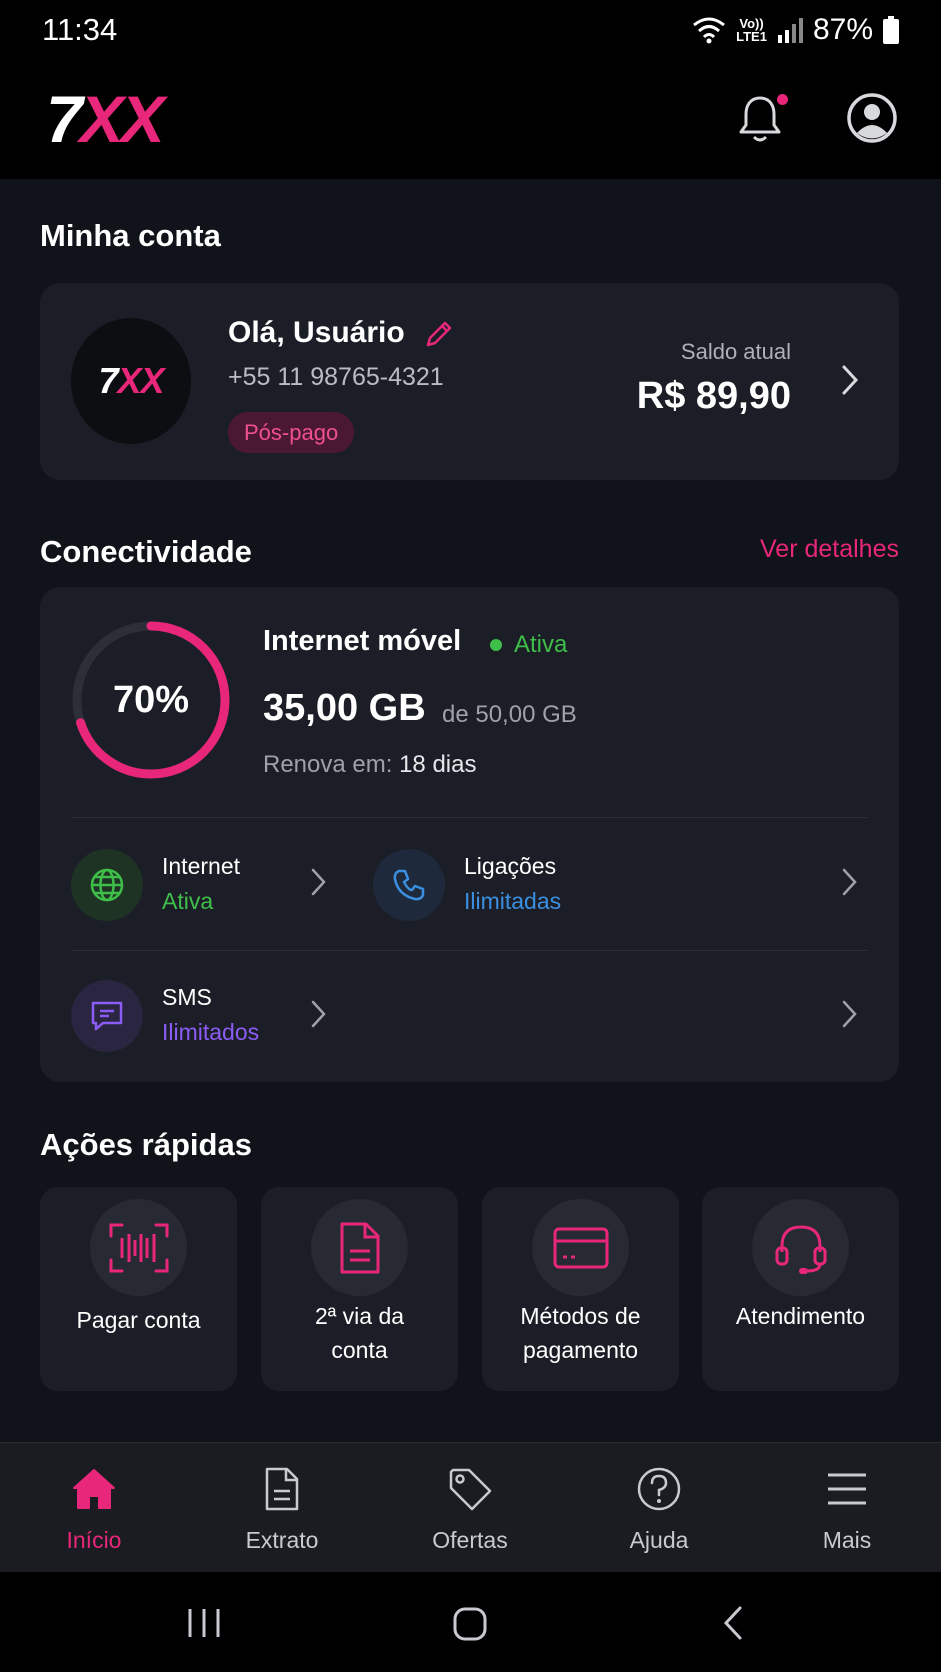 The image size is (941, 1672). I want to click on signal-icon, so click(790, 30).